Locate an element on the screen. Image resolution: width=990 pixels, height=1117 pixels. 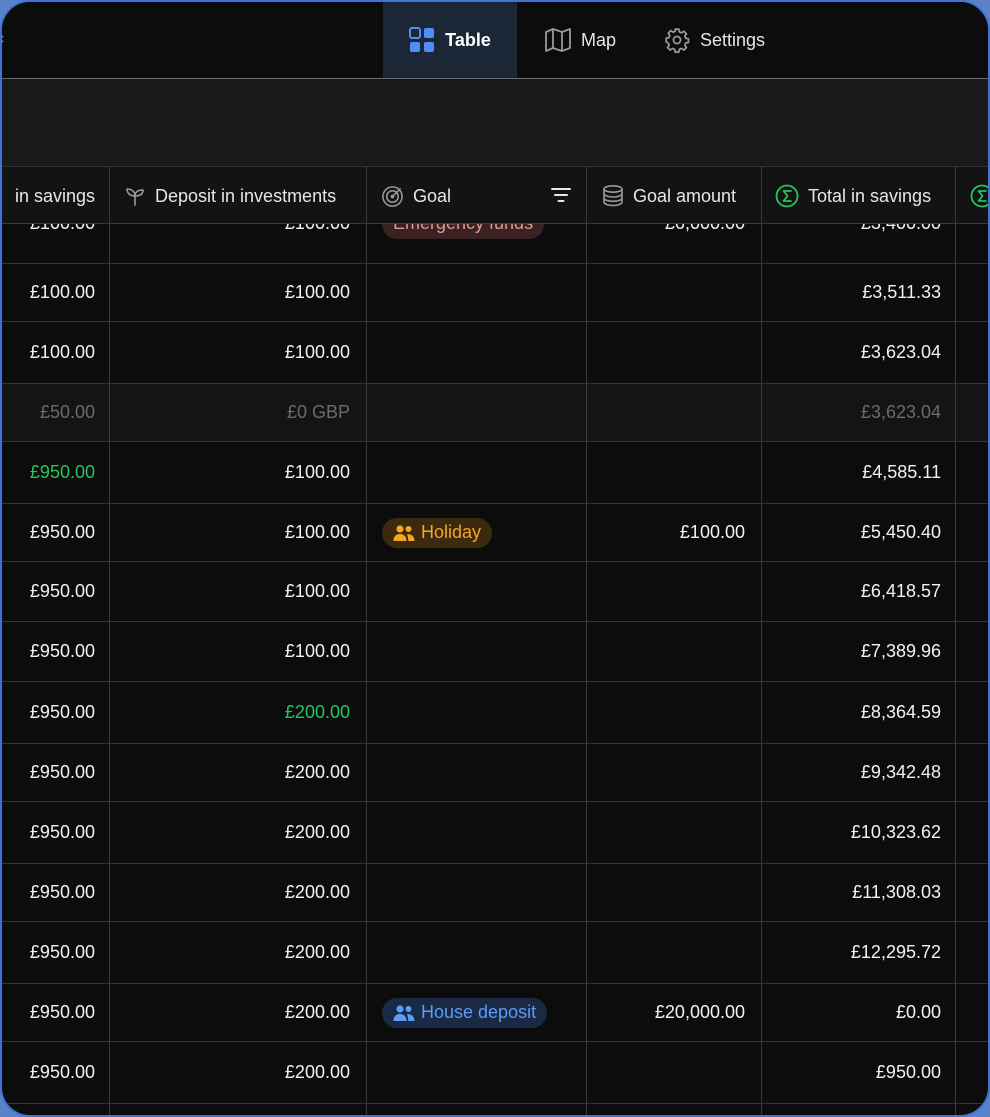
column-header-investments: Deposit in investments is located at coordinates (230, 196).